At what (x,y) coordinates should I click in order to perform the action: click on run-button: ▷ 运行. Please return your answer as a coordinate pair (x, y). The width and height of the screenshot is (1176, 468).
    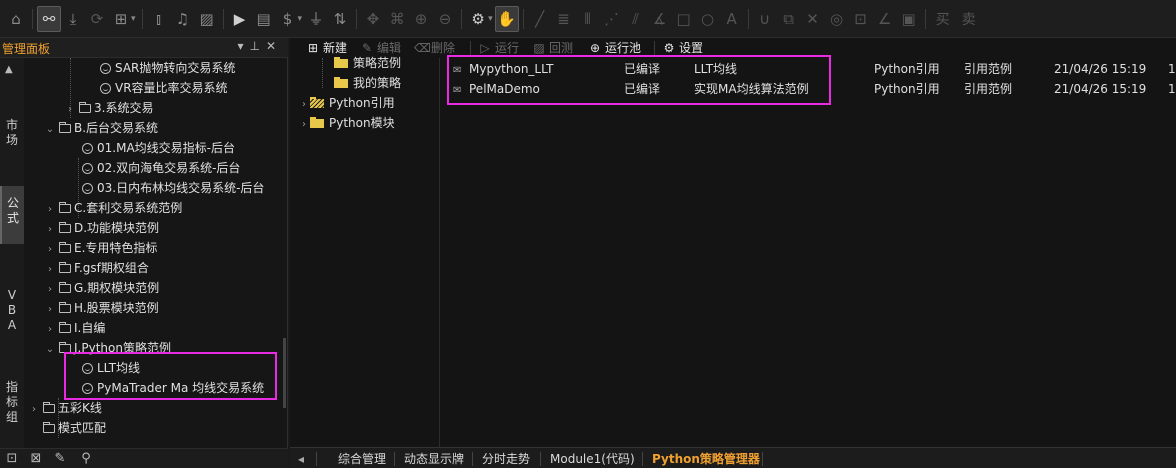
    Looking at the image, I should click on (498, 48).